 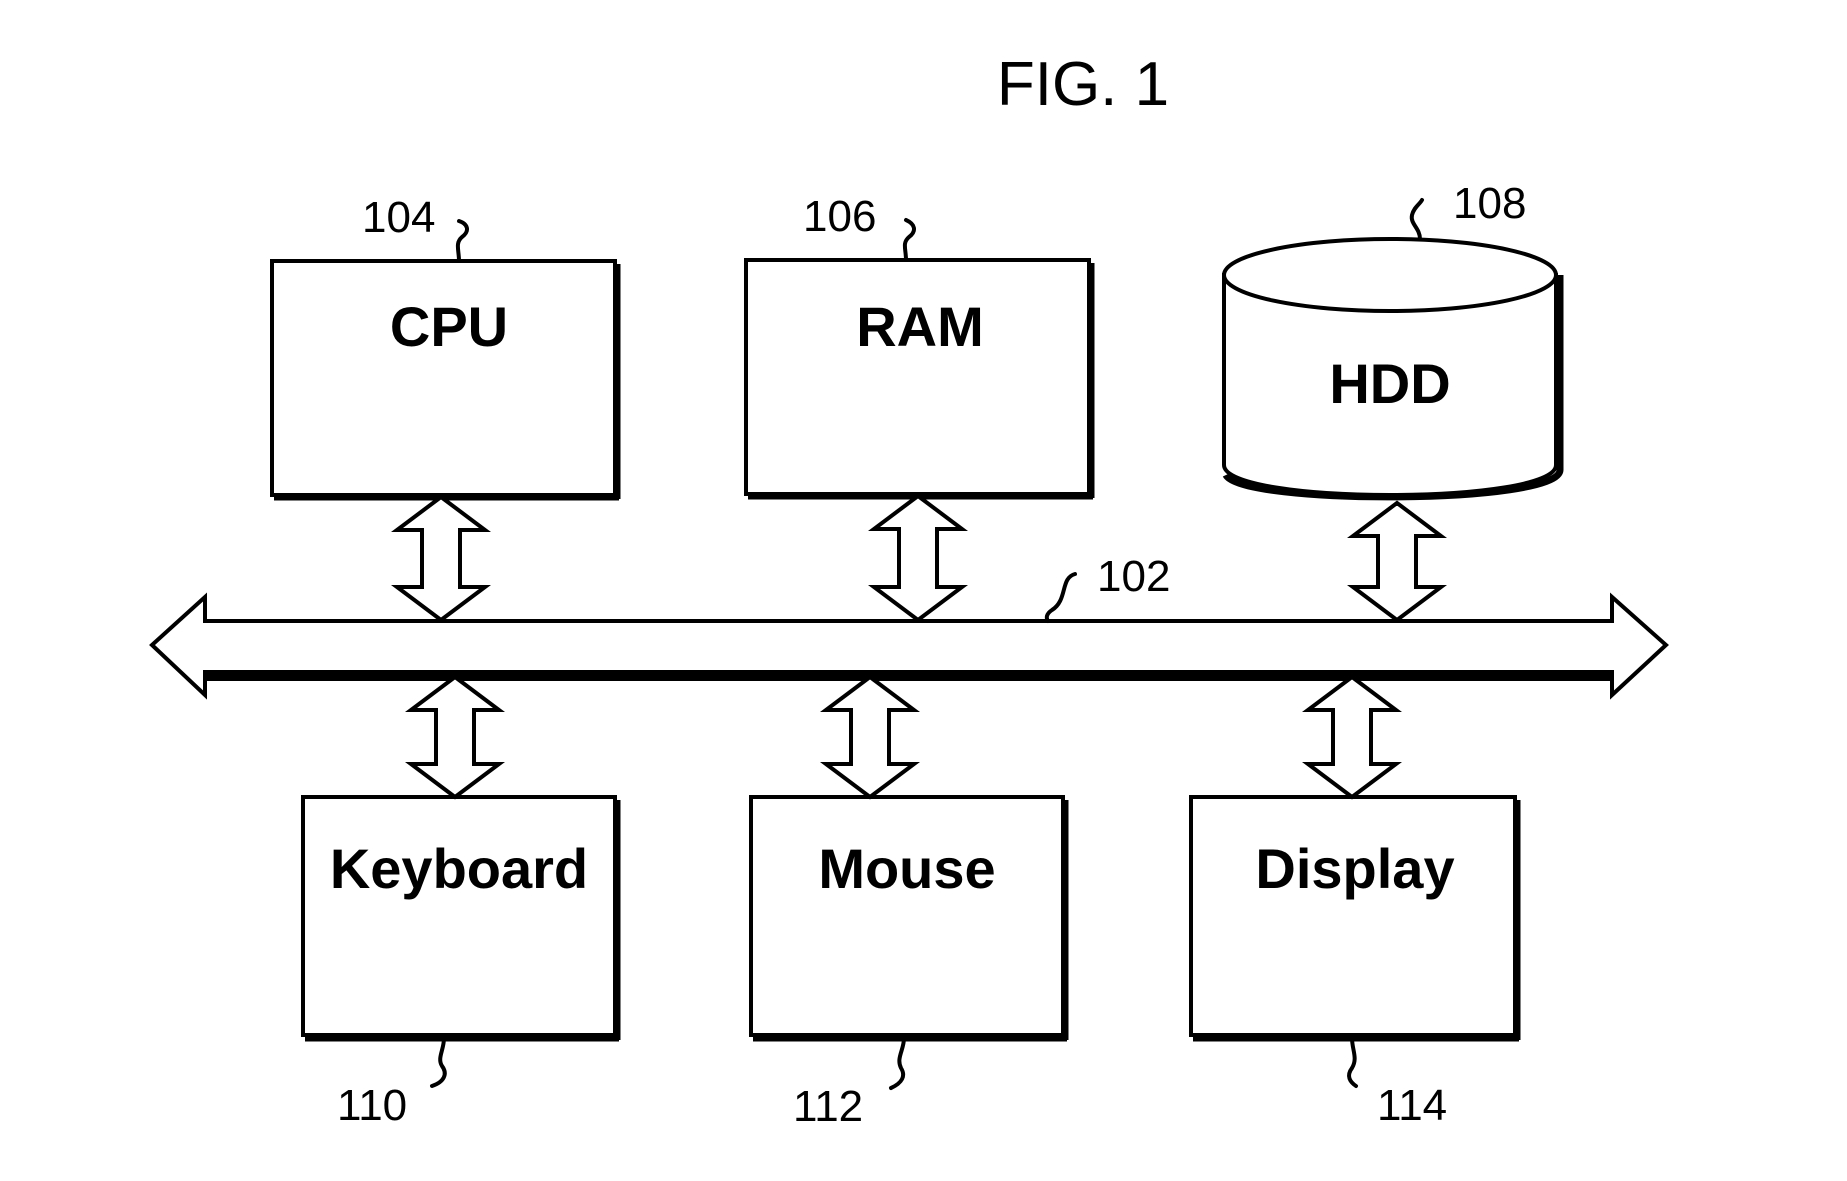 What do you see at coordinates (870, 737) in the screenshot?
I see `mouse-bus-double-arrow` at bounding box center [870, 737].